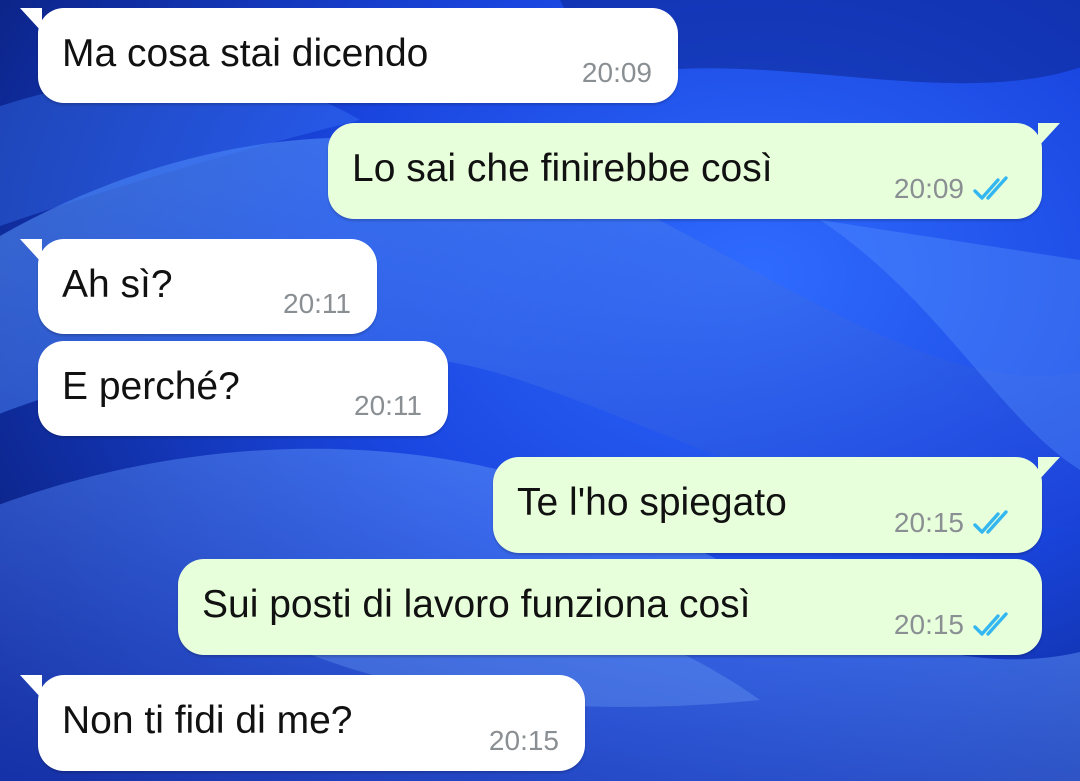 Image resolution: width=1080 pixels, height=781 pixels. I want to click on message-bubble-outgoing: Sui posti di lavoro funziona così 20:15, so click(610, 607).